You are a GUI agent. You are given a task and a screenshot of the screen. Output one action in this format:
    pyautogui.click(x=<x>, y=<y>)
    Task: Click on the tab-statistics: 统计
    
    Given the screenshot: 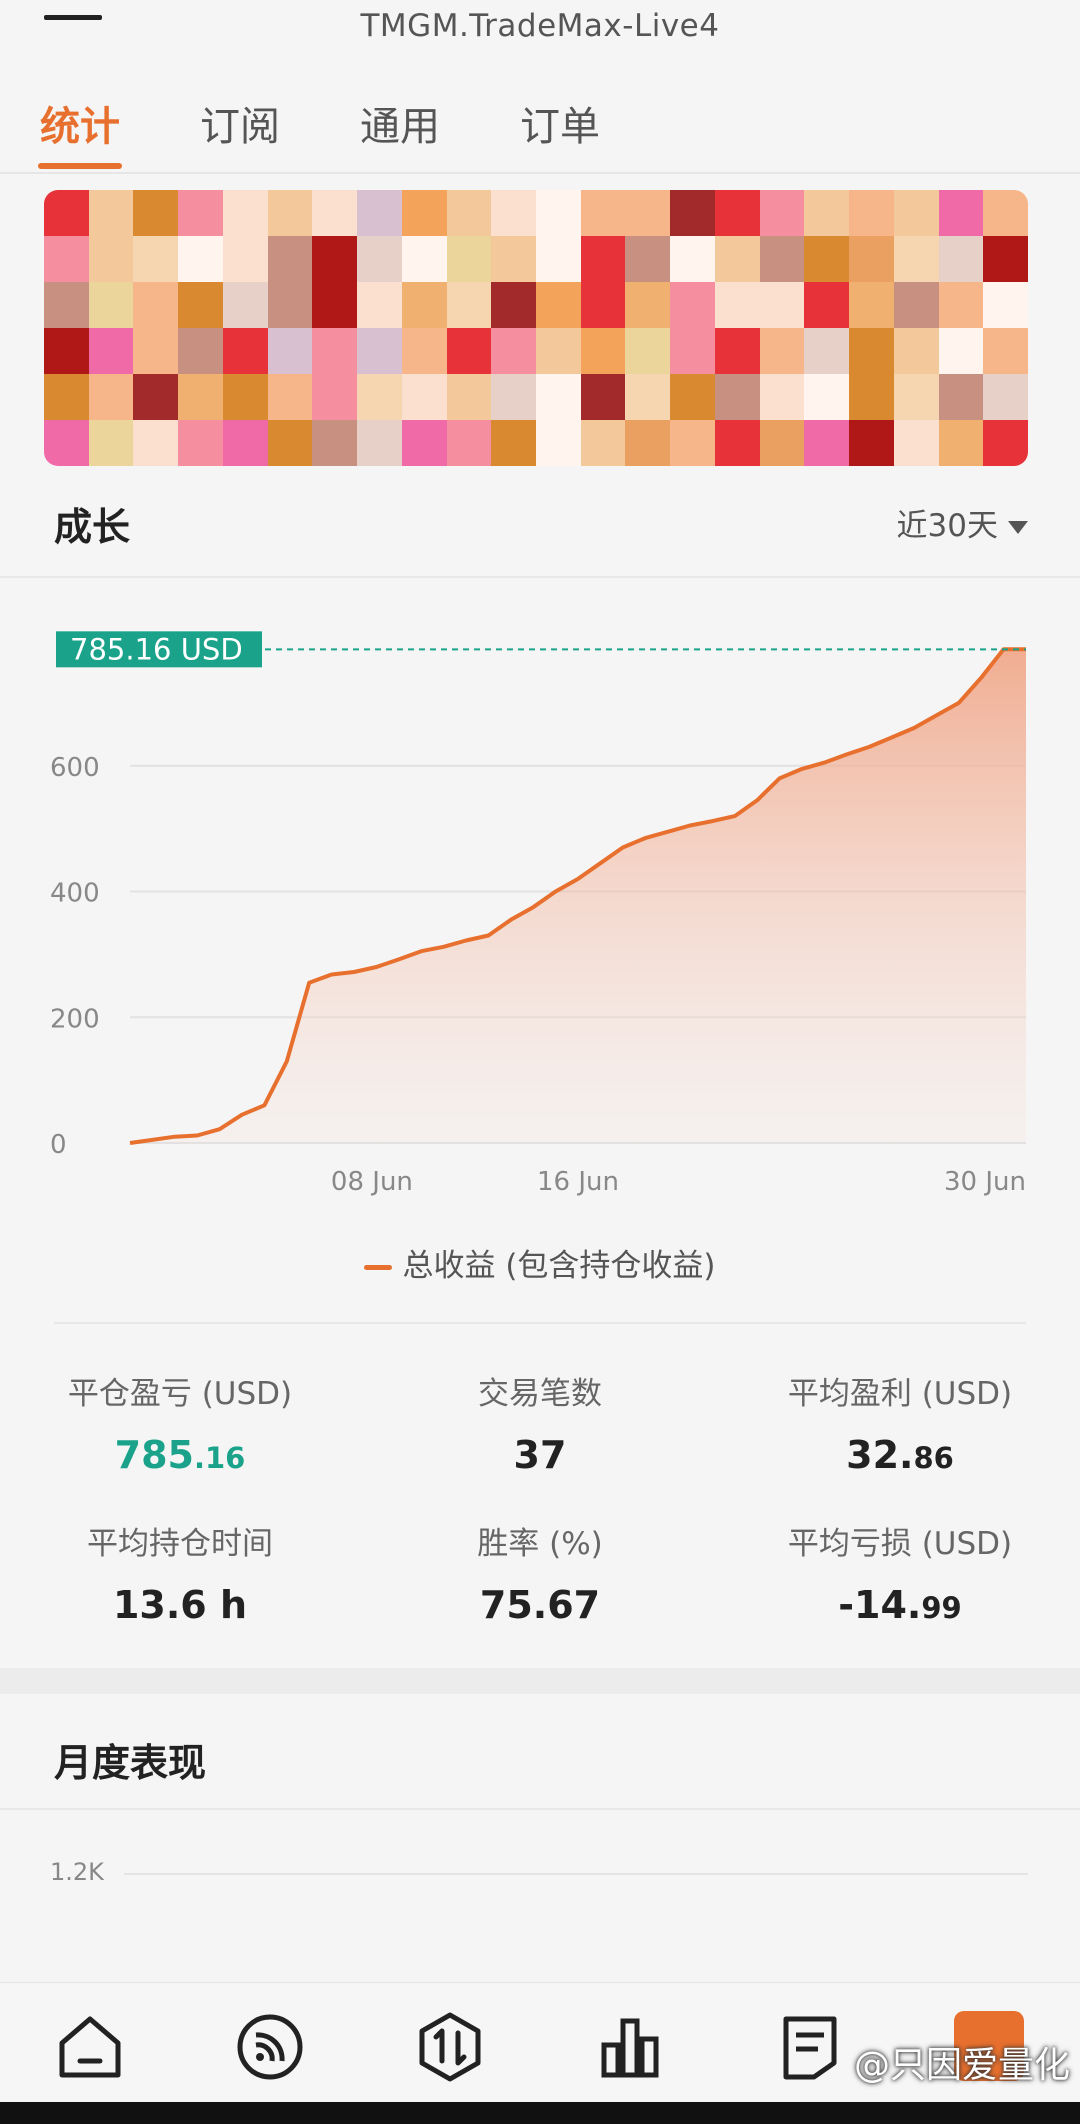 What is the action you would take?
    pyautogui.click(x=80, y=123)
    